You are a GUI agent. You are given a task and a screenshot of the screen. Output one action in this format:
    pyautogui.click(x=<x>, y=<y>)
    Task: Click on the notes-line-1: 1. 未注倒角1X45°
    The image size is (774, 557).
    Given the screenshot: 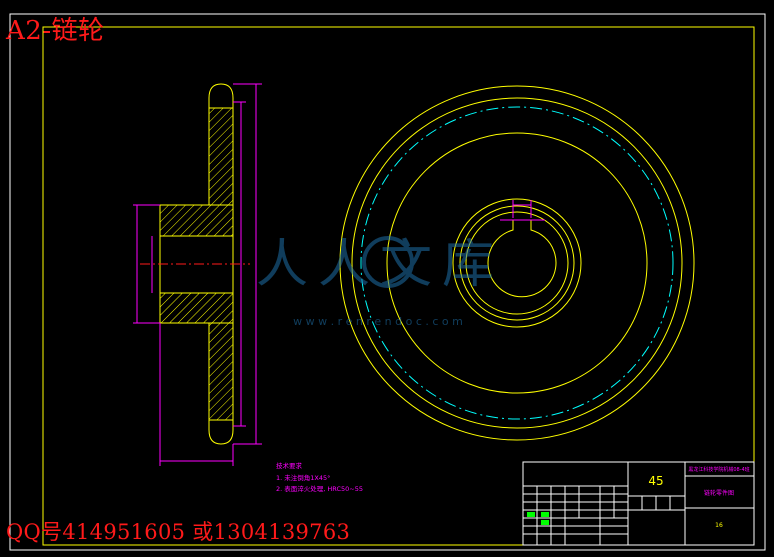 What is the action you would take?
    pyautogui.click(x=303, y=477)
    